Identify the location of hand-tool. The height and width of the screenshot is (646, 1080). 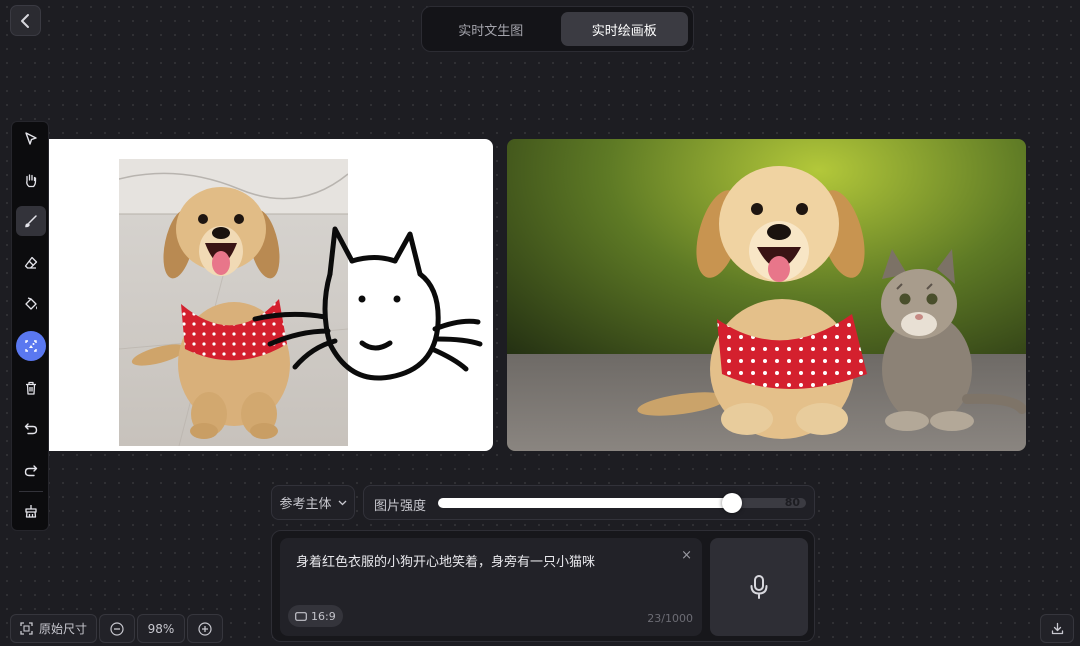
(31, 180).